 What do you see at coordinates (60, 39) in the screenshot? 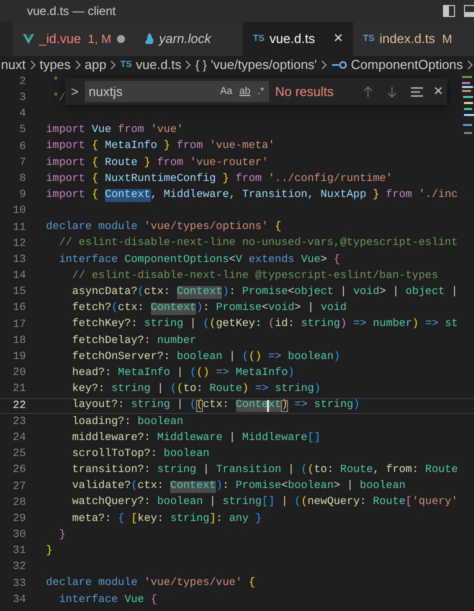
I see `tab-label: _id.vue` at bounding box center [60, 39].